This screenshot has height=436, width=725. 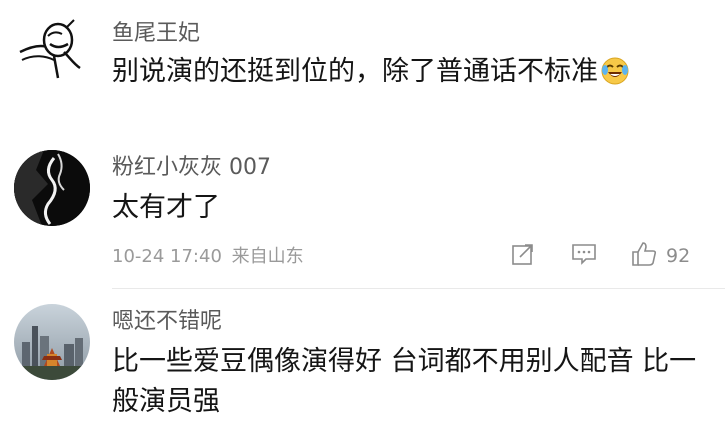 I want to click on username: 嗯还不错呢, so click(x=167, y=322).